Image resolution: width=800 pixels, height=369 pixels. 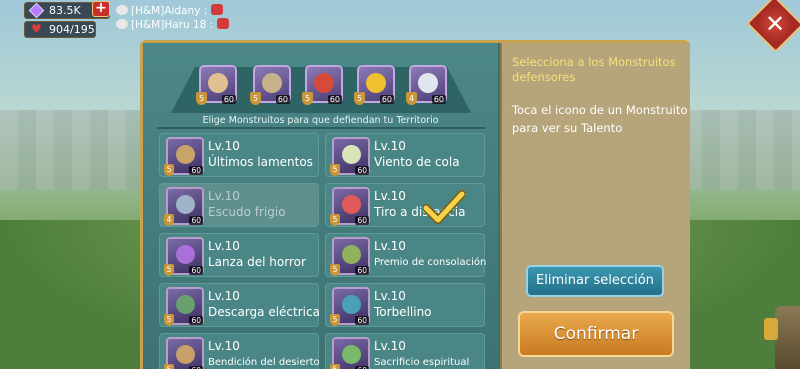 I want to click on chat-line: [H&M]Aidany :, so click(x=172, y=11).